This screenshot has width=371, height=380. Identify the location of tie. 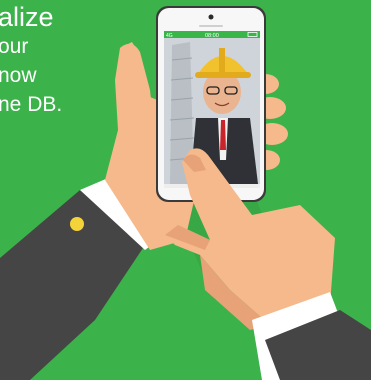
(223, 135).